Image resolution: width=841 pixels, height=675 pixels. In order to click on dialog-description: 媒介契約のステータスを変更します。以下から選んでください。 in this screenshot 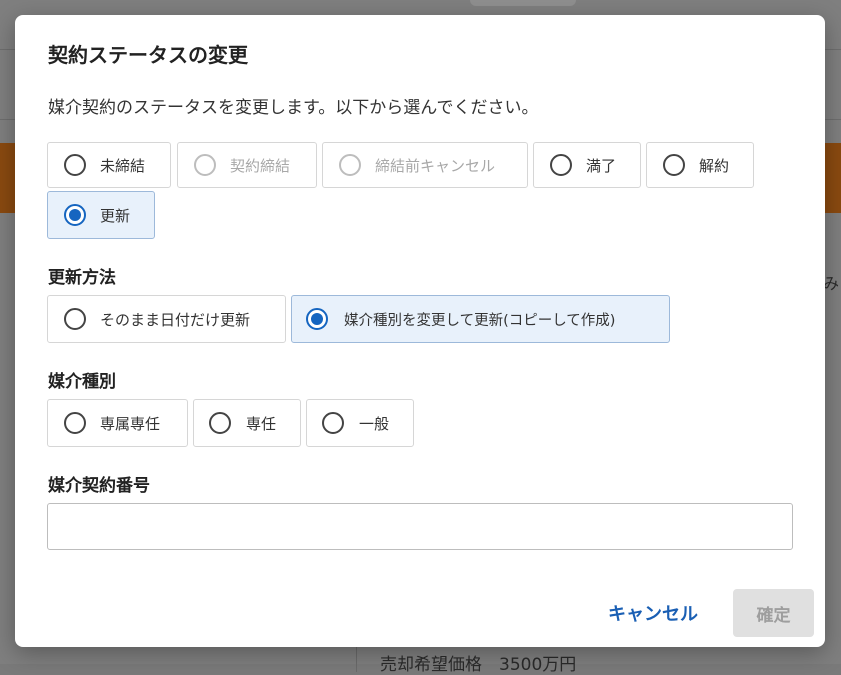, I will do `click(293, 108)`.